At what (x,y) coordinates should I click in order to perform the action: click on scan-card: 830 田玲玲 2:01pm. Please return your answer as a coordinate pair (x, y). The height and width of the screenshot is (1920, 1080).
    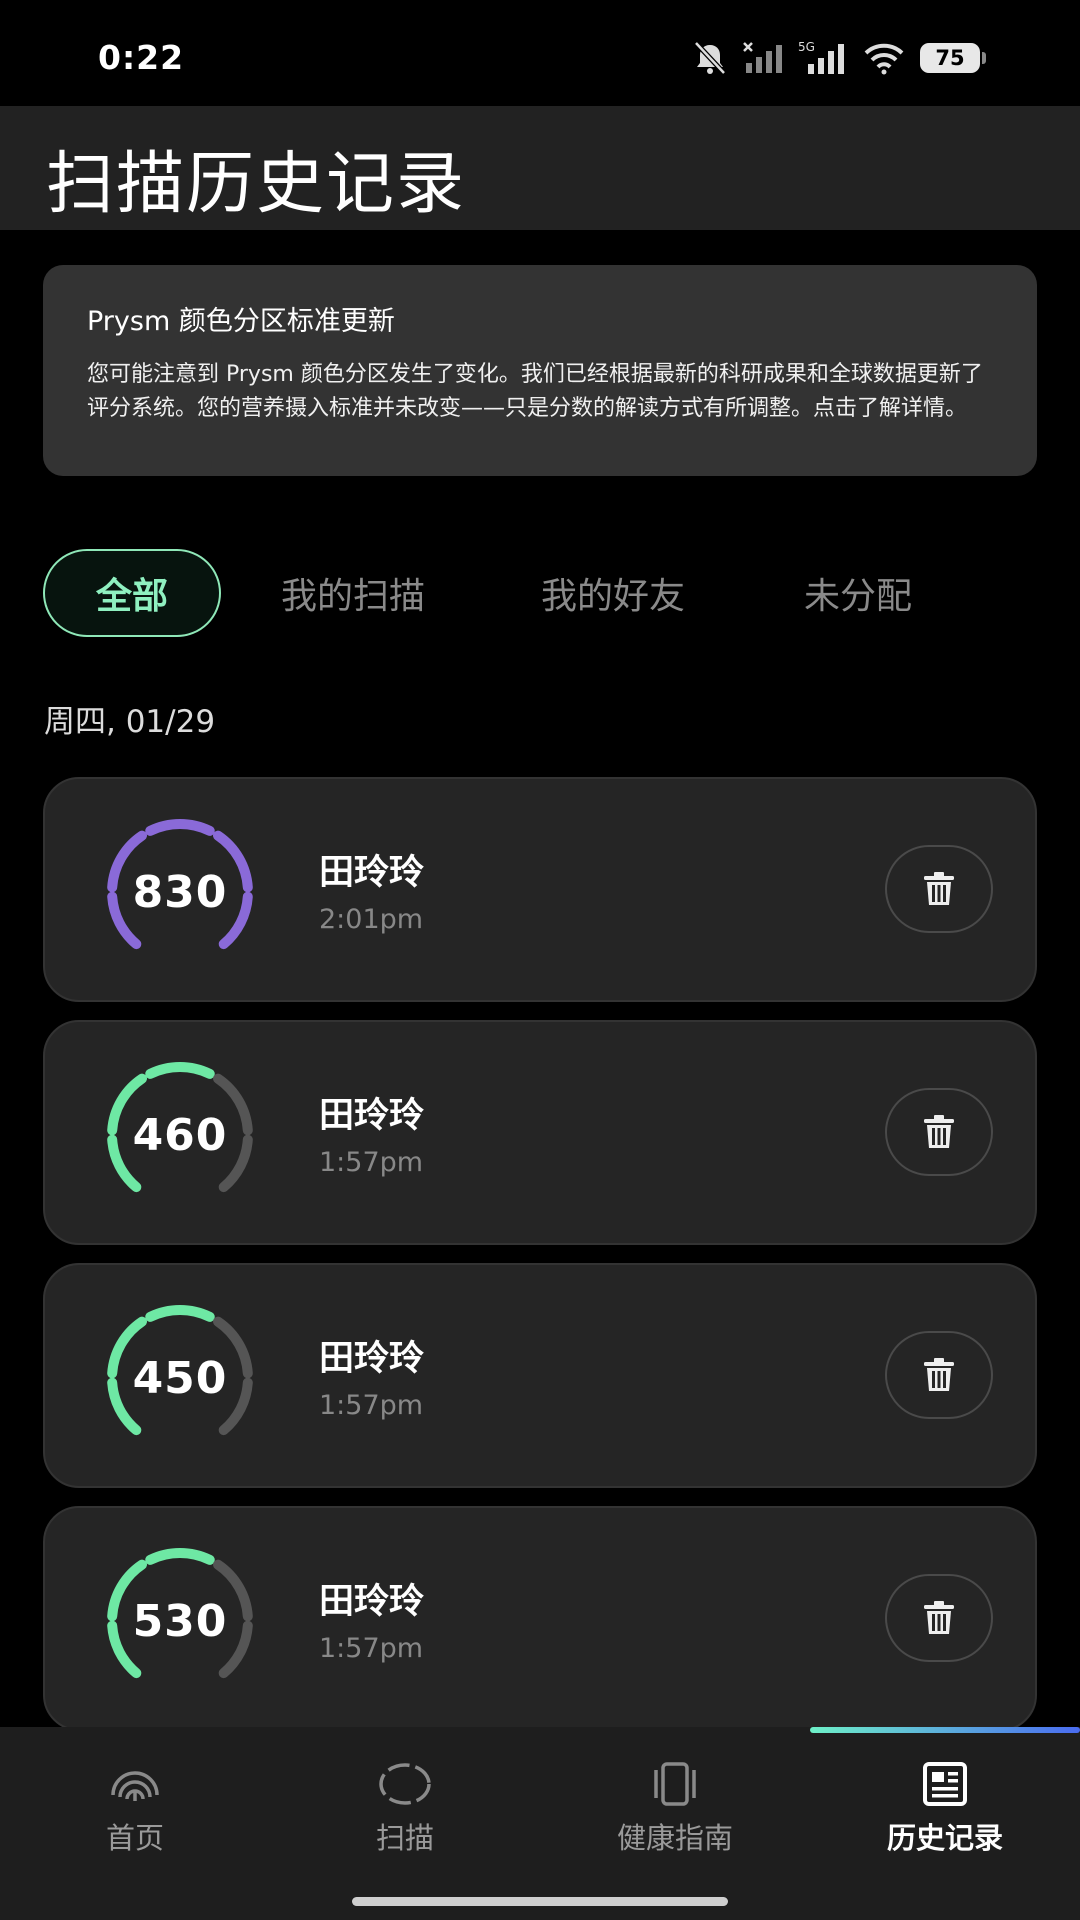
    Looking at the image, I should click on (540, 889).